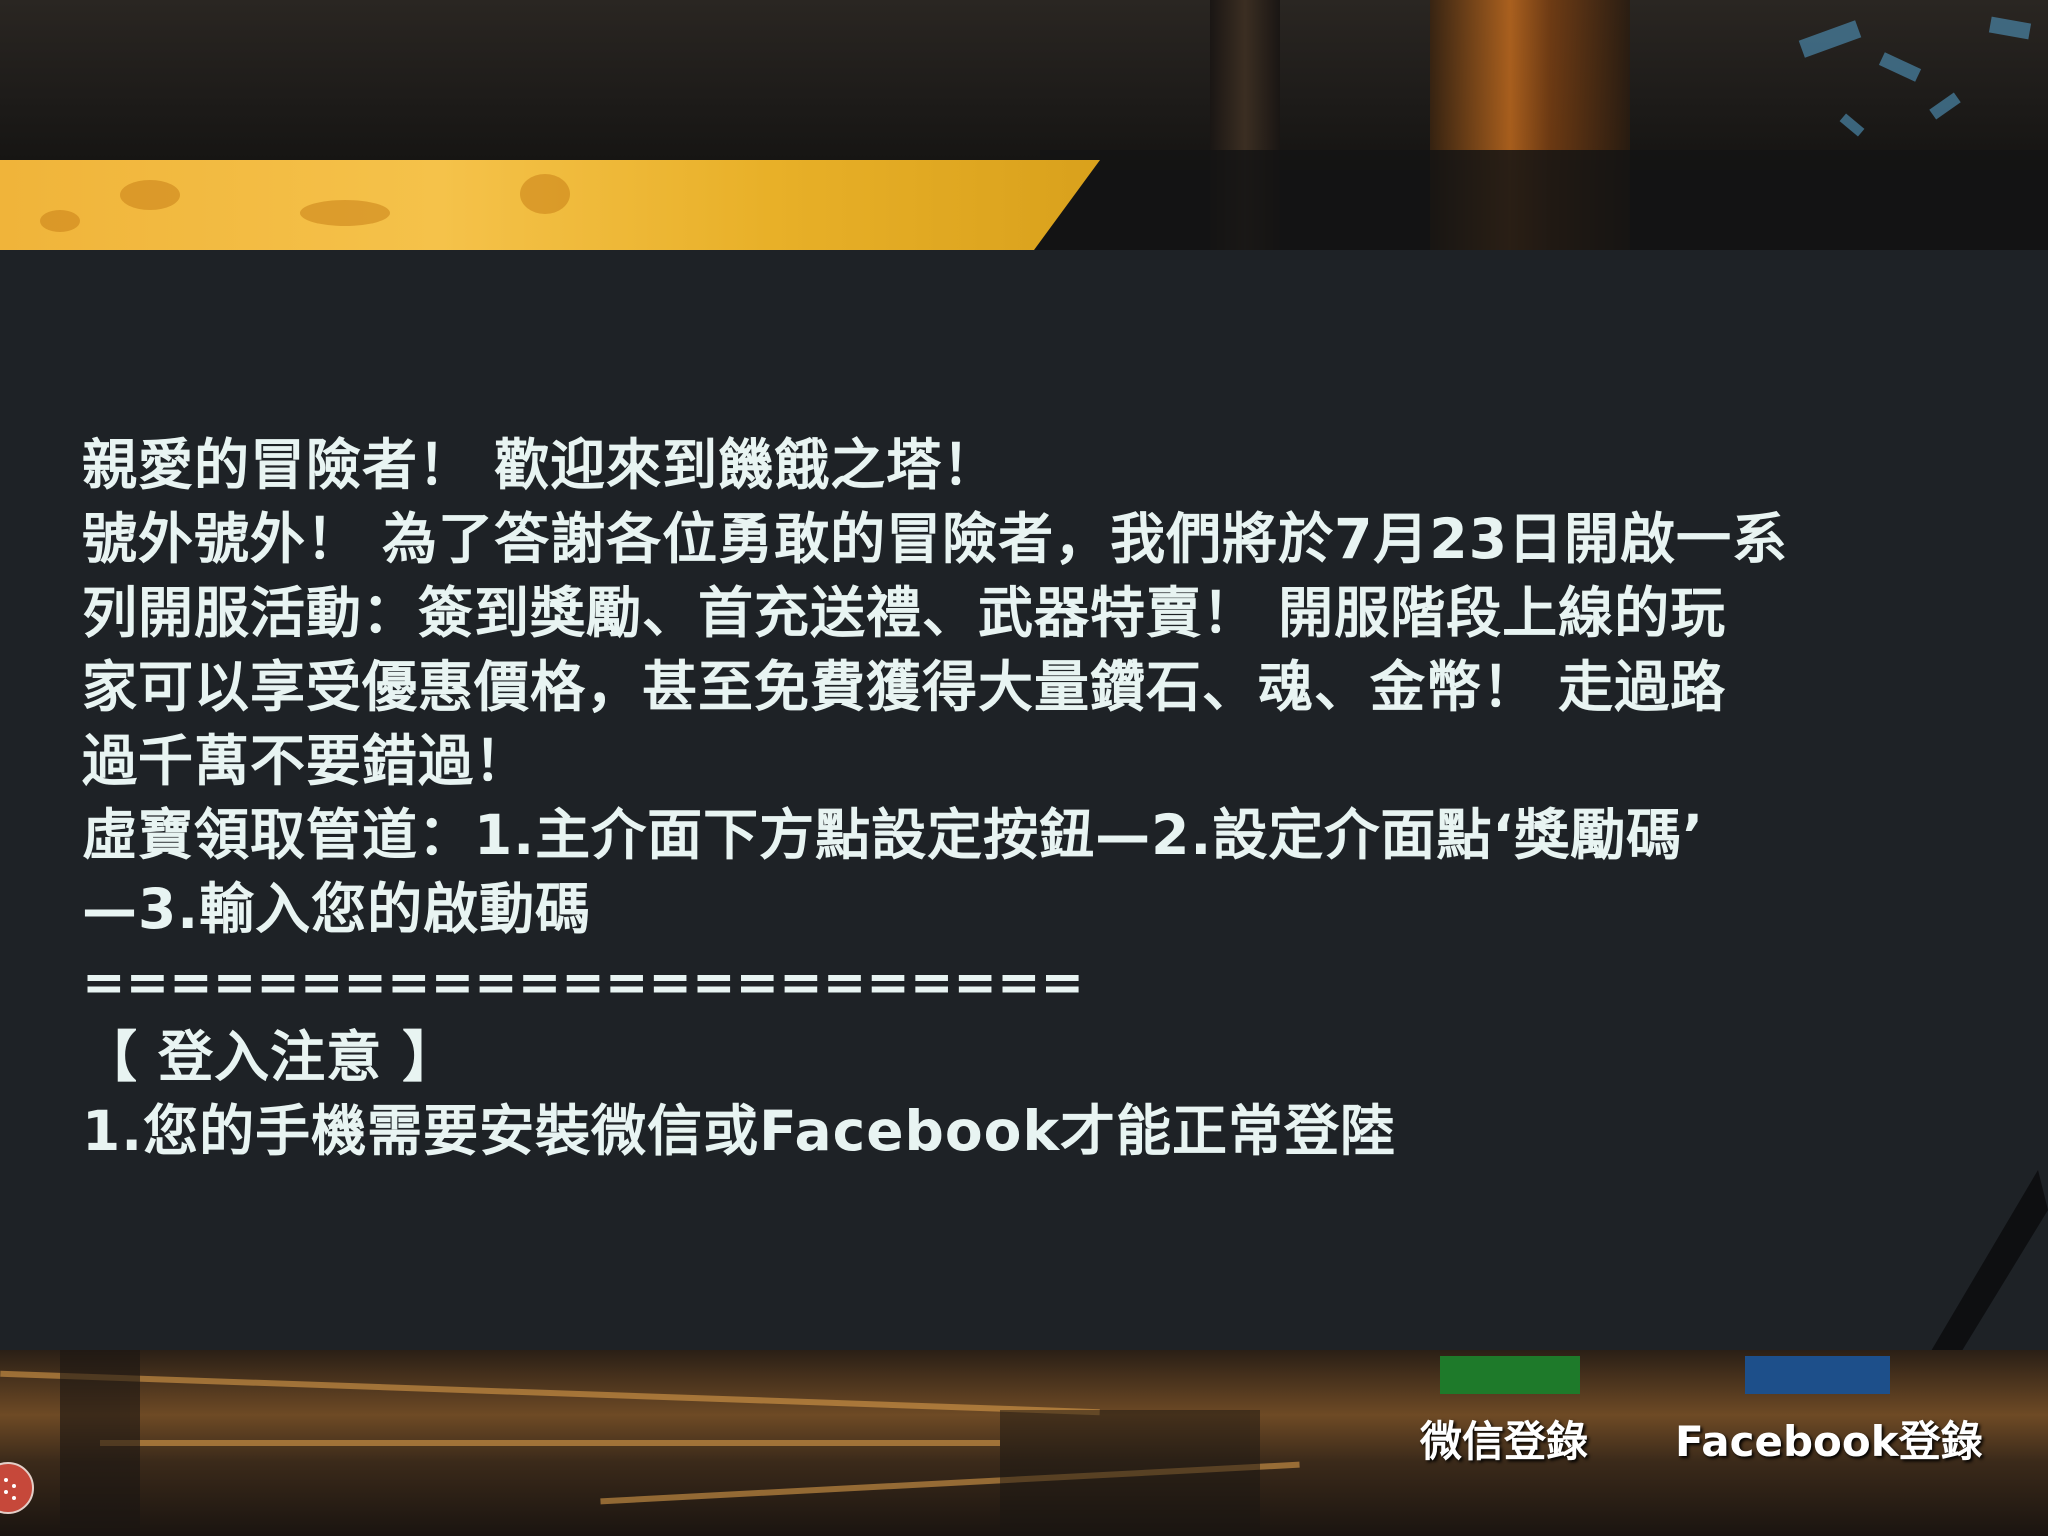 The height and width of the screenshot is (1536, 2048). Describe the element at coordinates (739, 1131) in the screenshot. I see `notice-line: 1.您的手機需要安裝微信或Facebook才能正常登陸` at that location.